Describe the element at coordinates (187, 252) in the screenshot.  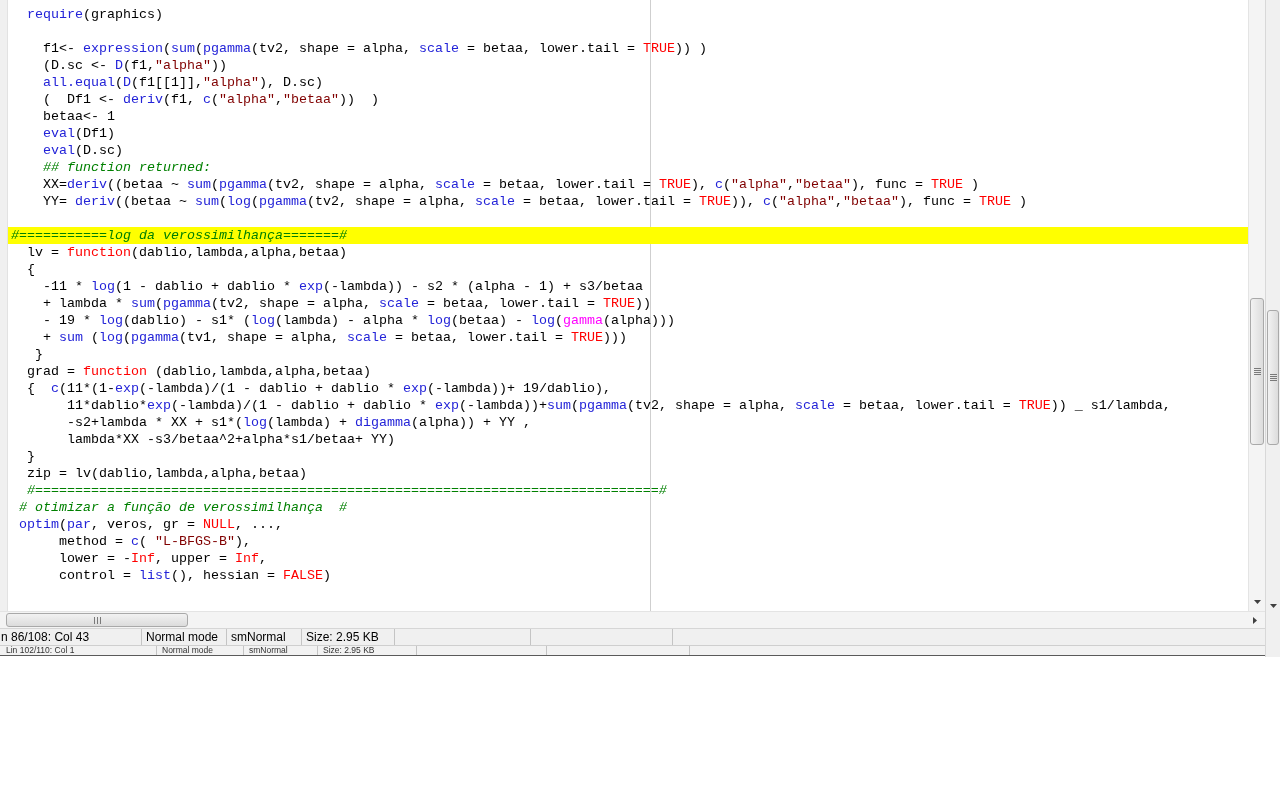
I see `code-line: lv = function(dablio,lambda,alpha,betaa)` at that location.